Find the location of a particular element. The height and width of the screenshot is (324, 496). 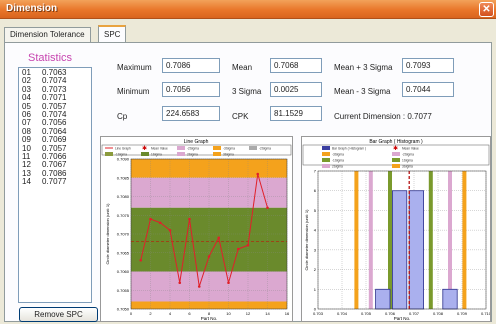

x-tick-label: 10 is located at coordinates (228, 313).